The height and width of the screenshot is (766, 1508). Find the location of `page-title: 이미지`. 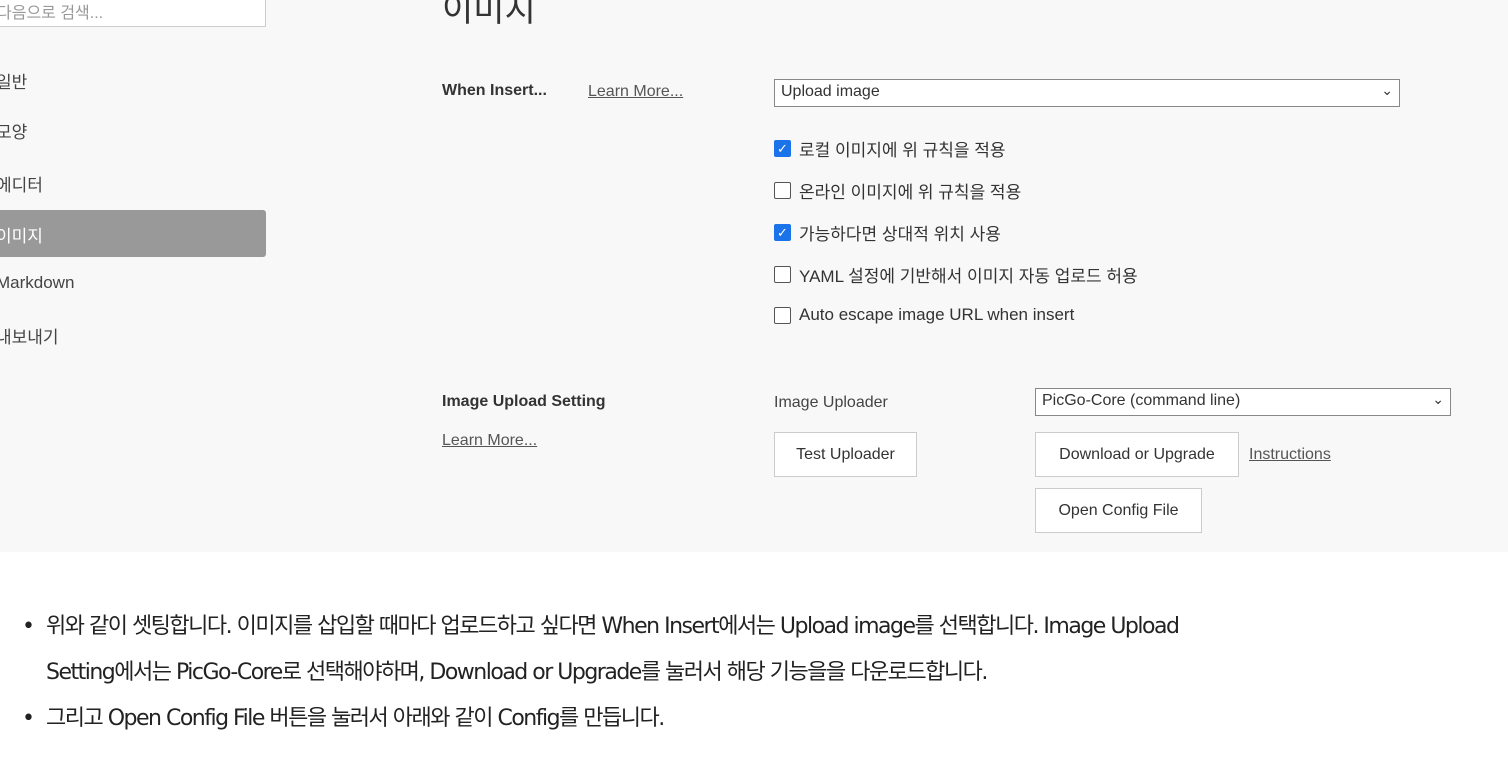

page-title: 이미지 is located at coordinates (489, 14).